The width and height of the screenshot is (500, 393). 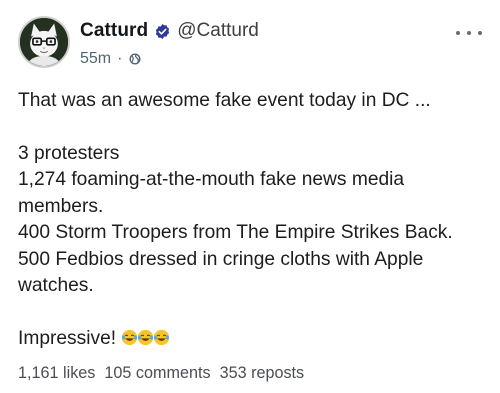 What do you see at coordinates (56, 373) in the screenshot?
I see `likes-count: 1,161 likes` at bounding box center [56, 373].